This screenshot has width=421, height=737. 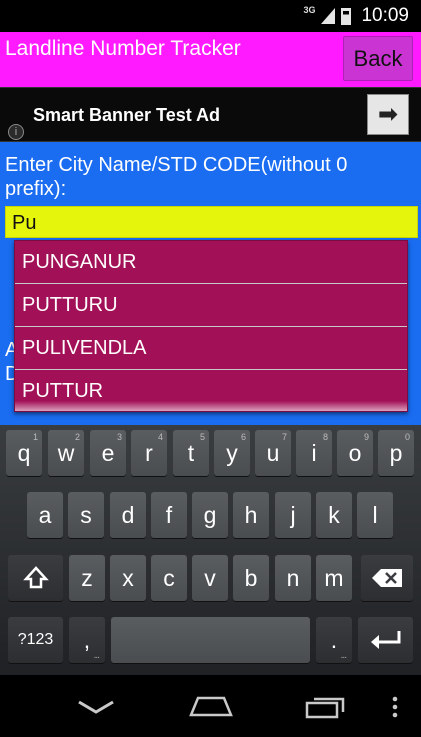 I want to click on signal-icon, so click(x=328, y=16).